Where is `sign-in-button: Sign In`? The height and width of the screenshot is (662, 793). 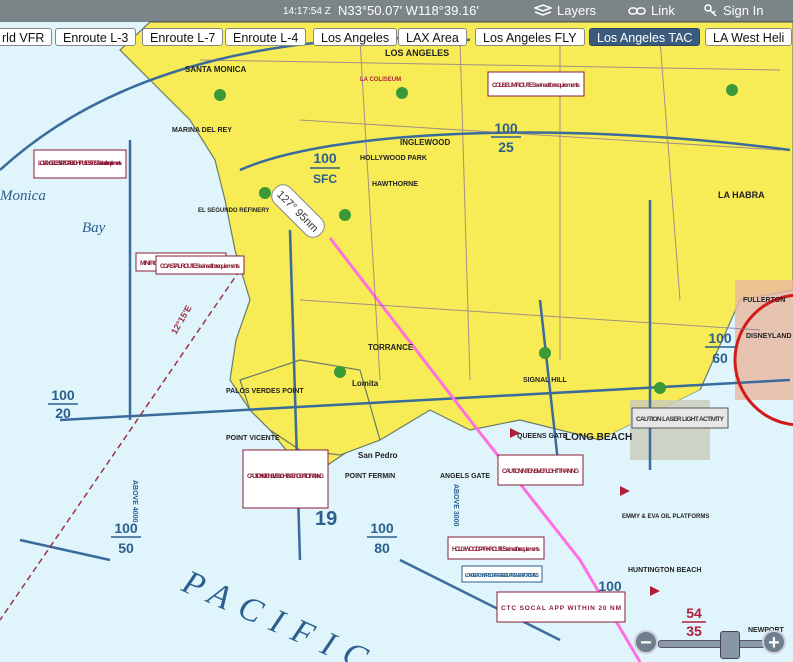 sign-in-button: Sign In is located at coordinates (733, 10).